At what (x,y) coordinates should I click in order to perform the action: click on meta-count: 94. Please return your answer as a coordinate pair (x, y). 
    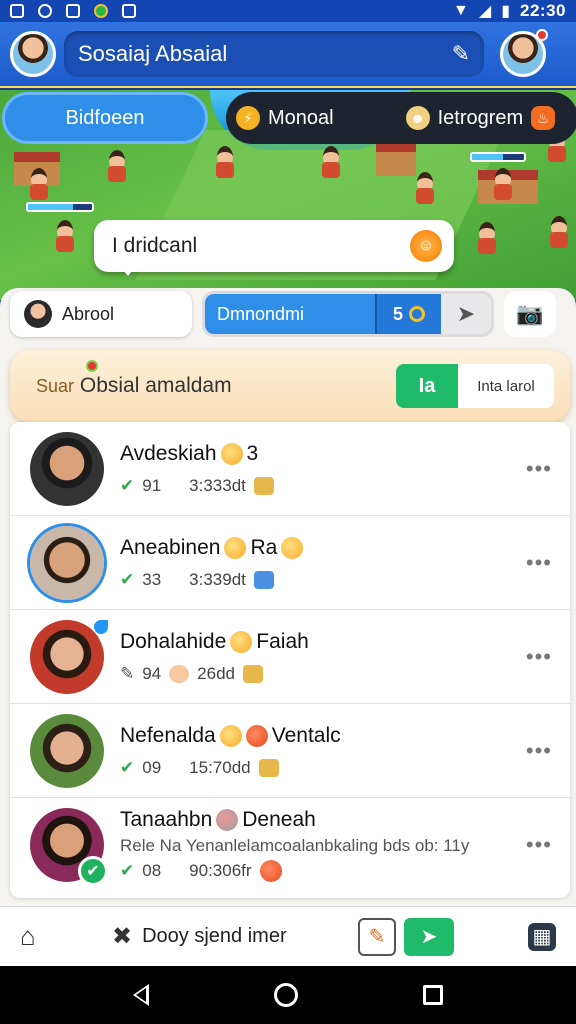
    Looking at the image, I should click on (152, 673).